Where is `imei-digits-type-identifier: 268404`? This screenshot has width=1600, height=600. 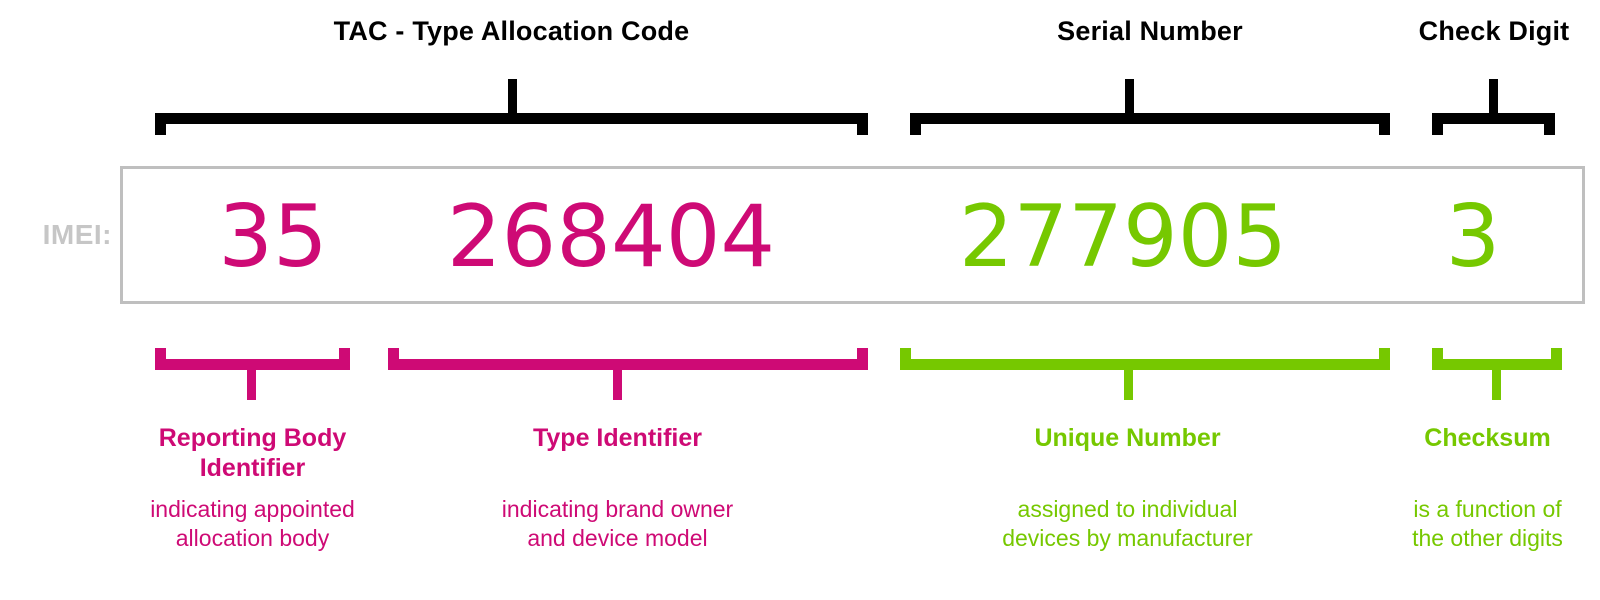 imei-digits-type-identifier: 268404 is located at coordinates (611, 237).